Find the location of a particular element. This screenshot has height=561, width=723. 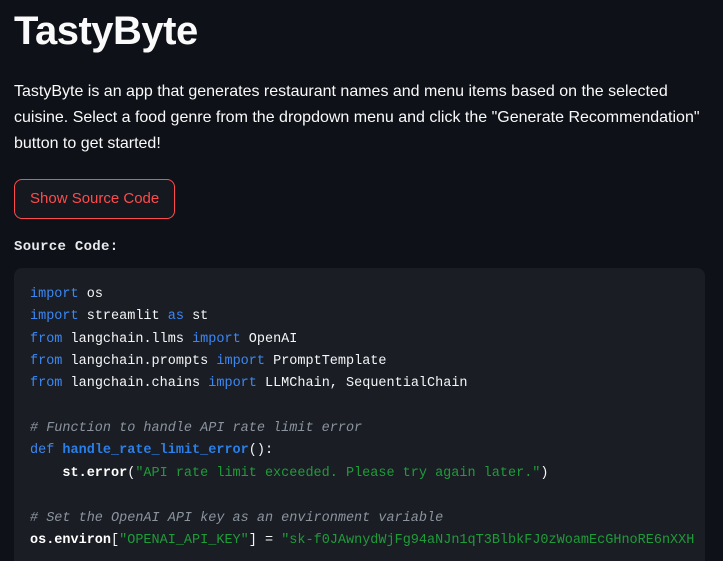

code-token: st is located at coordinates (200, 317).